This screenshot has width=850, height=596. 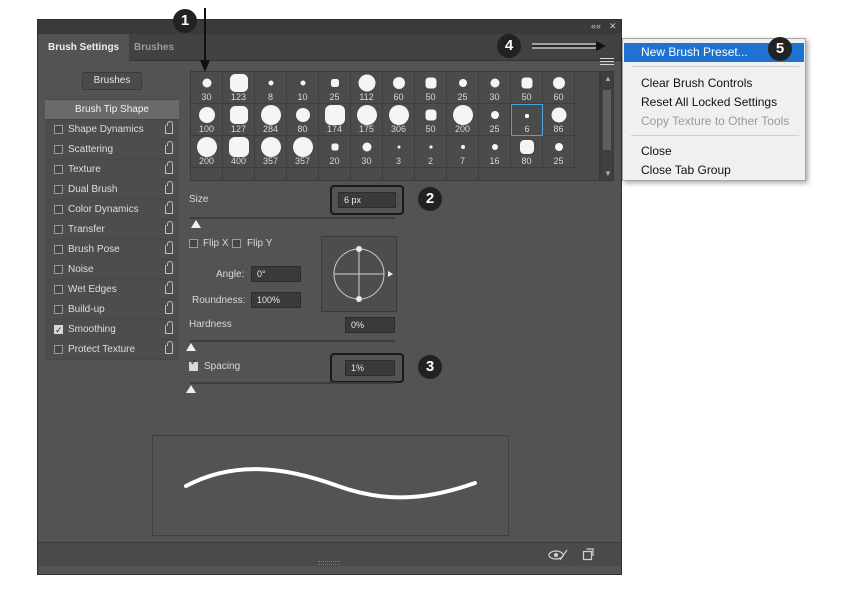 I want to click on callout-arrows, so click(x=403, y=40).